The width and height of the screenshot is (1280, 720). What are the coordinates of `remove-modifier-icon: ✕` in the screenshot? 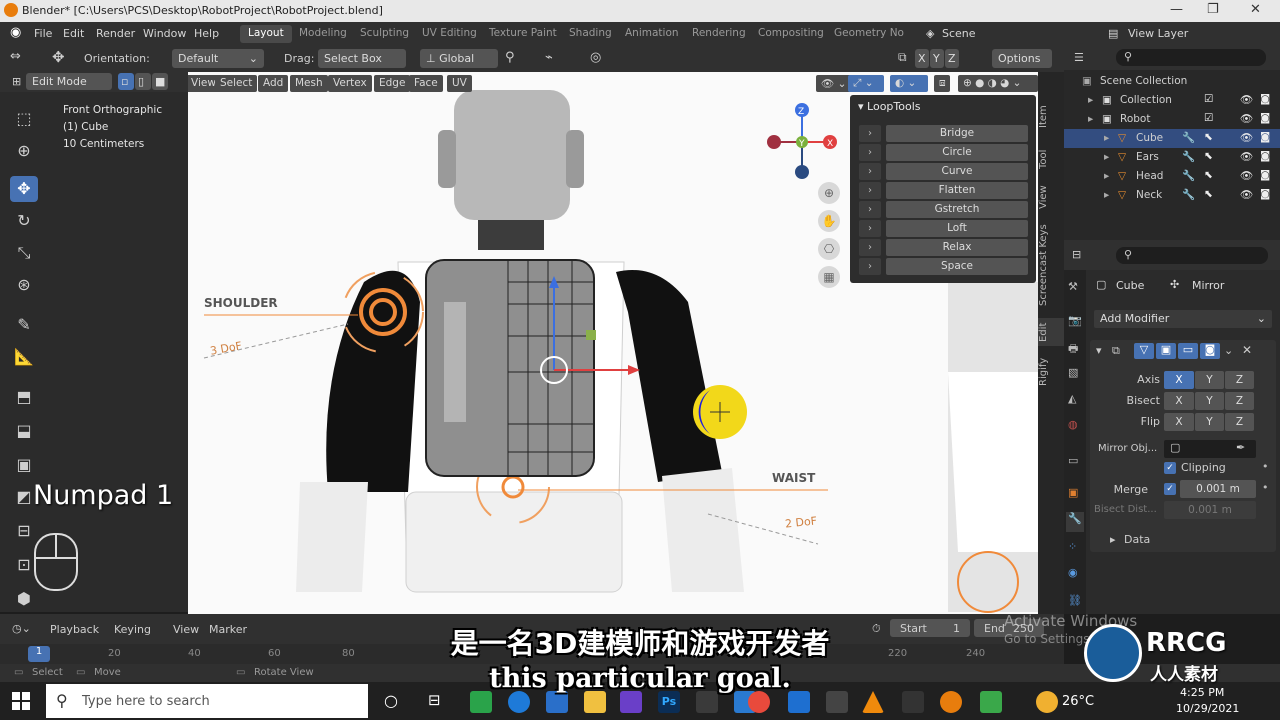 It's located at (1247, 350).